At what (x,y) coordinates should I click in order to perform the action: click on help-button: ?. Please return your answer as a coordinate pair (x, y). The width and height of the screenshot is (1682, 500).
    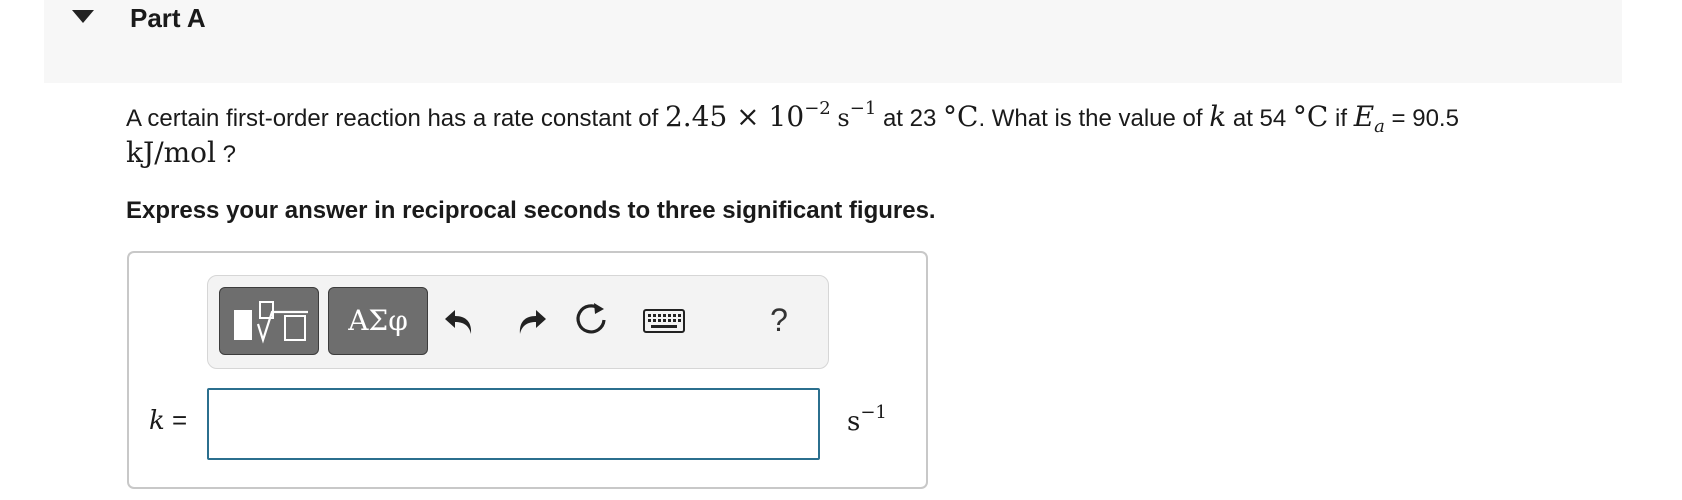
    Looking at the image, I should click on (779, 320).